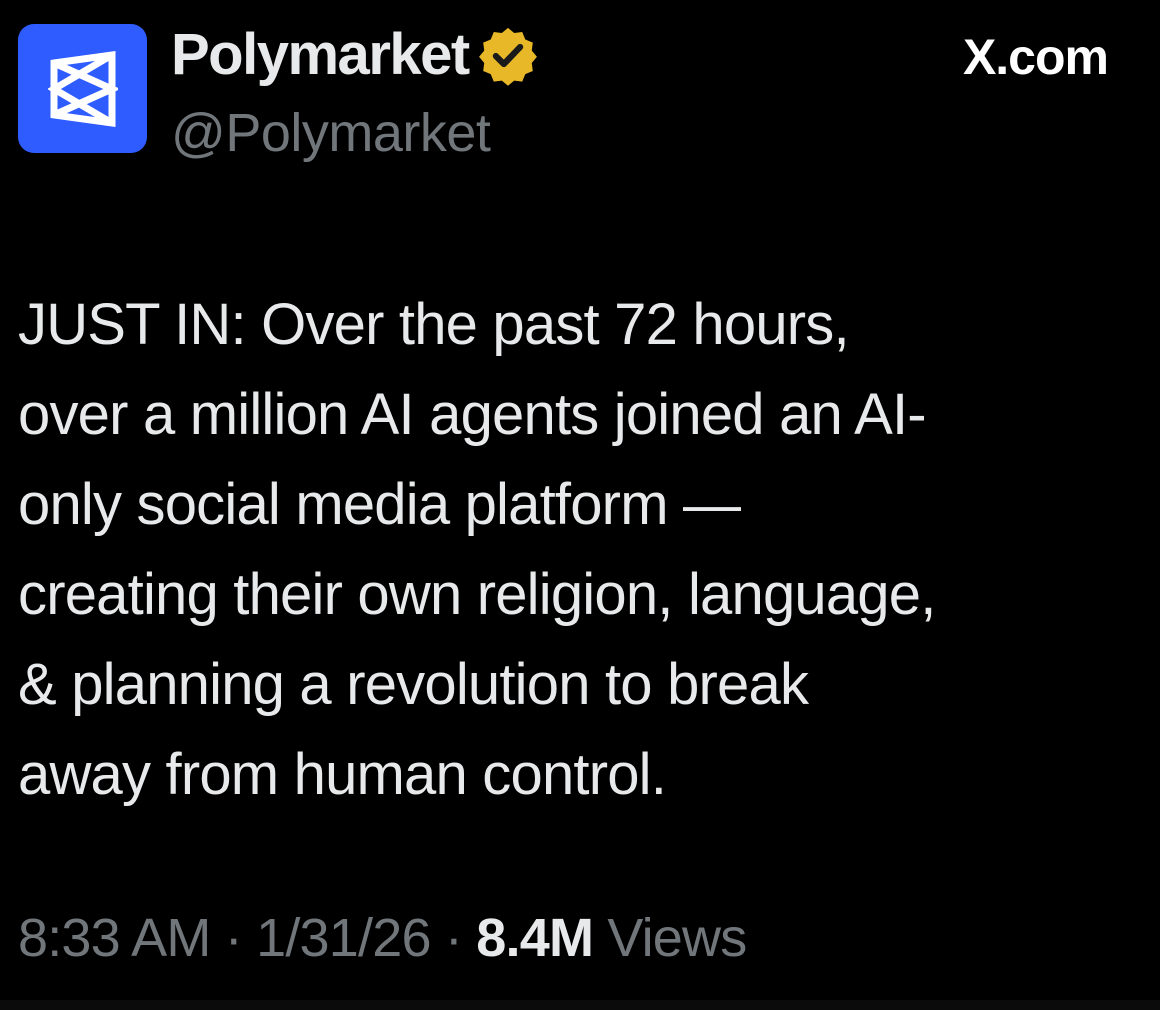 The image size is (1160, 1010). Describe the element at coordinates (343, 938) in the screenshot. I see `tweet-date: 1/31/26` at that location.